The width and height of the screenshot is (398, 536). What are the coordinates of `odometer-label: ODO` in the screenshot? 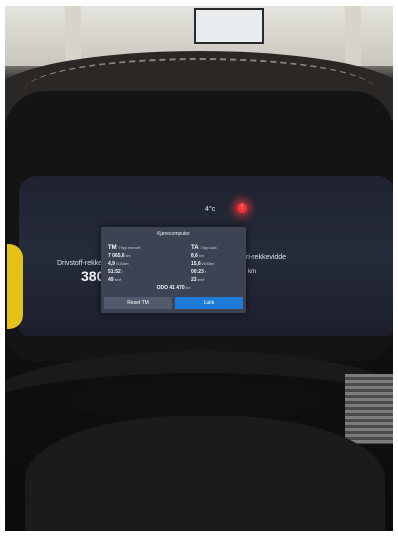 It's located at (162, 288).